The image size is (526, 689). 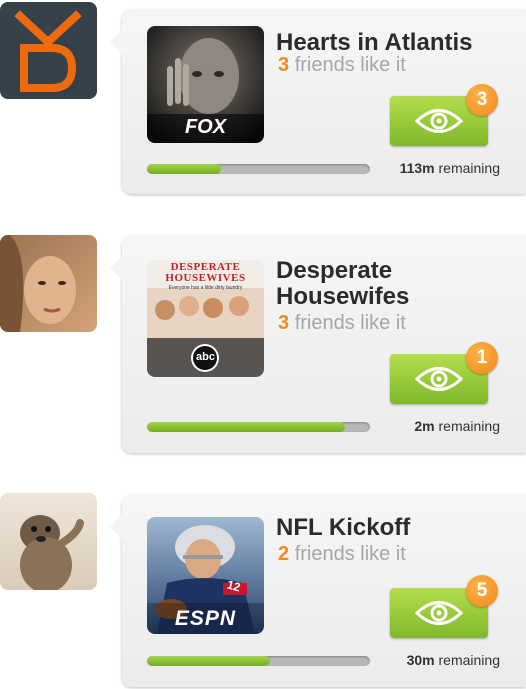 I want to click on remaining-time: 2m remaining, so click(x=457, y=426).